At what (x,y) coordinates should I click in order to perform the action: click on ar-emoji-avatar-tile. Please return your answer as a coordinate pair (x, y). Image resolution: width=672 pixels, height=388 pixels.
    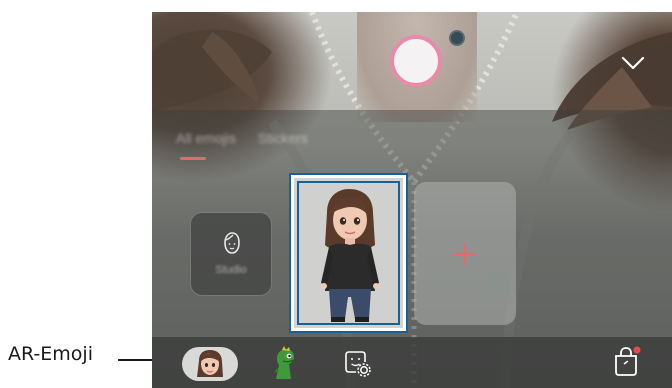
    Looking at the image, I should click on (348, 253).